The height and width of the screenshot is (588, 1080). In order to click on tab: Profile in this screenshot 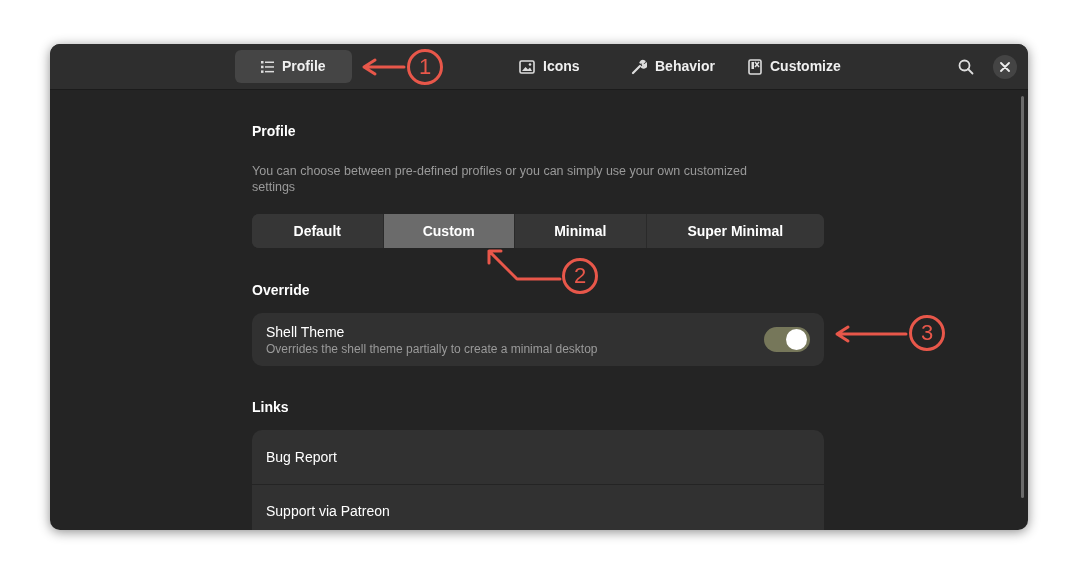, I will do `click(293, 66)`.